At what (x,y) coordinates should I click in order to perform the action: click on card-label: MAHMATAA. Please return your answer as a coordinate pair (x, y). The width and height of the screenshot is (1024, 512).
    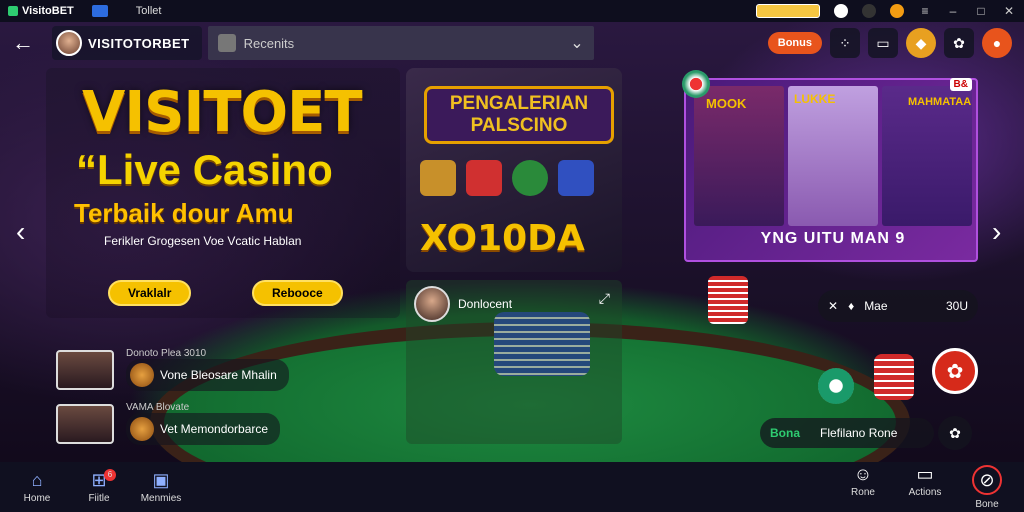
    Looking at the image, I should click on (940, 102).